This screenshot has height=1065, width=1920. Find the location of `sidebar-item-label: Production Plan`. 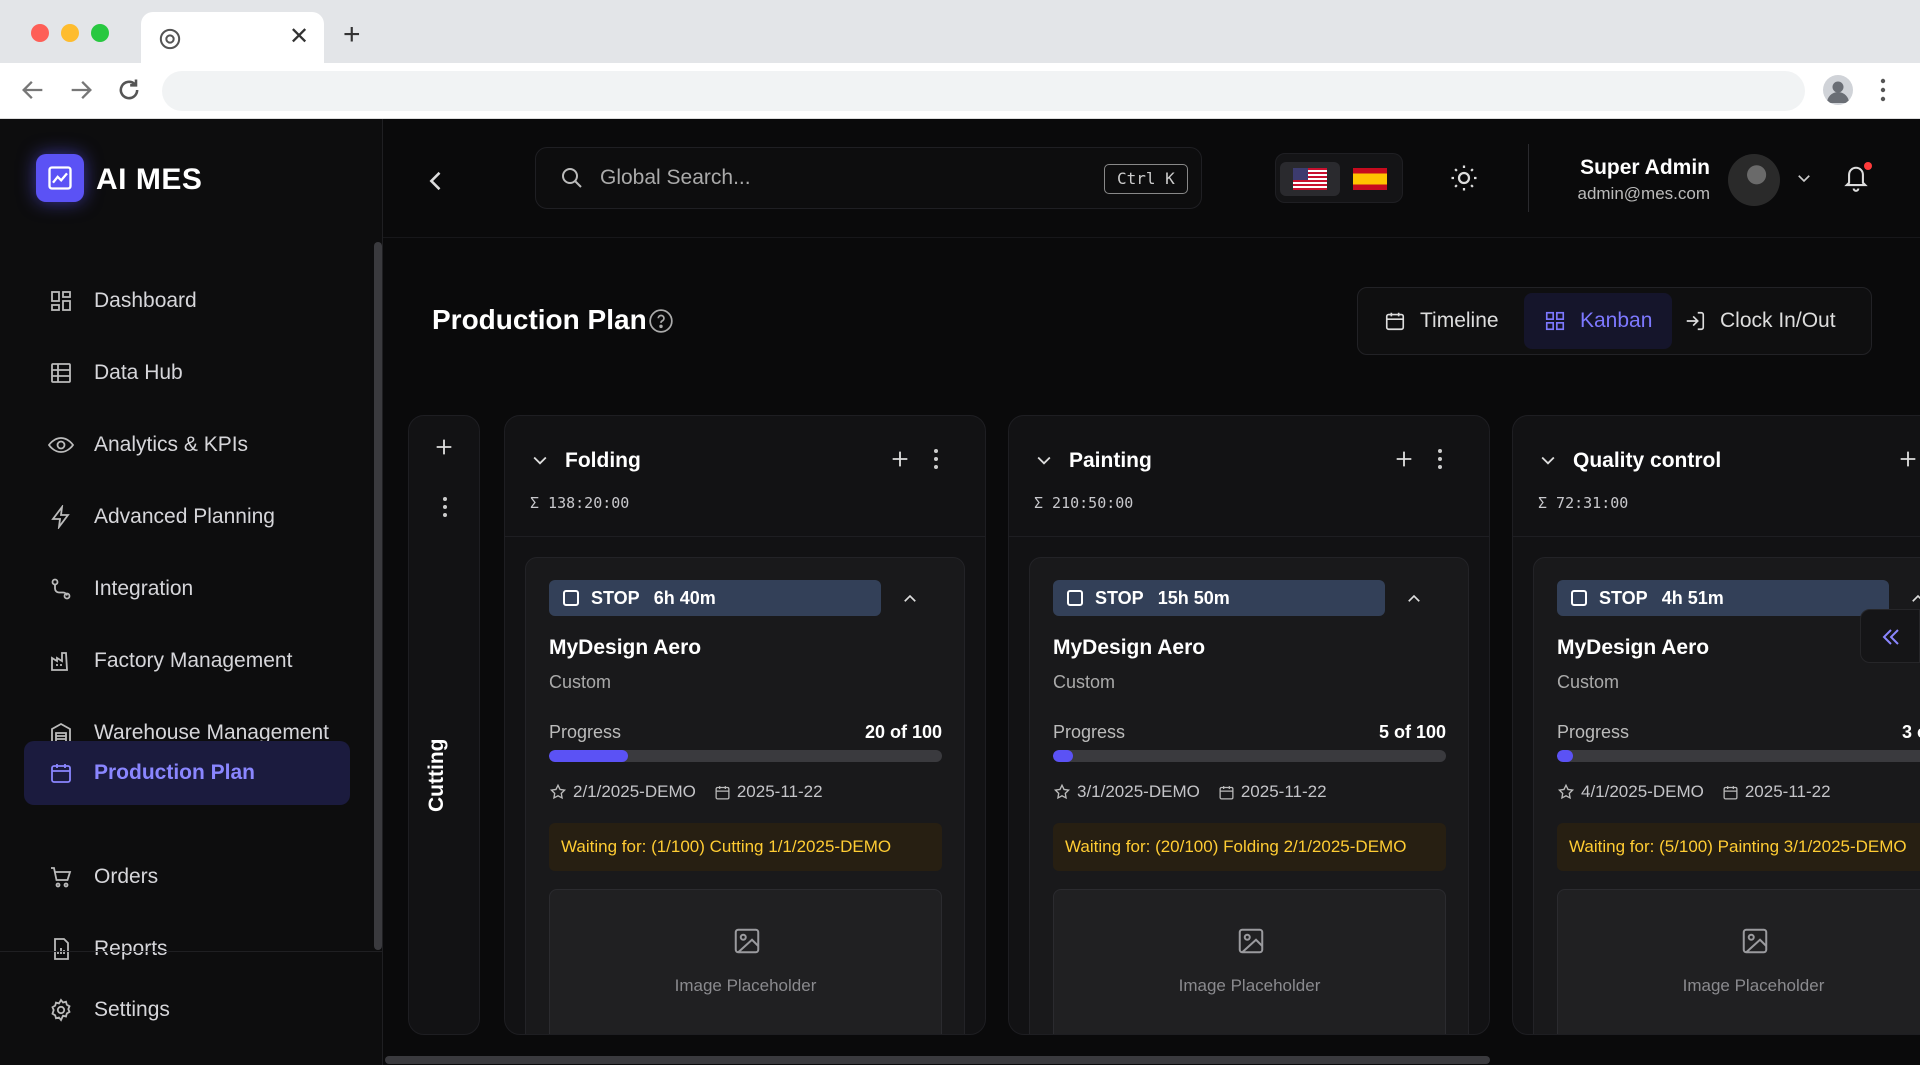

sidebar-item-label: Production Plan is located at coordinates (175, 772).